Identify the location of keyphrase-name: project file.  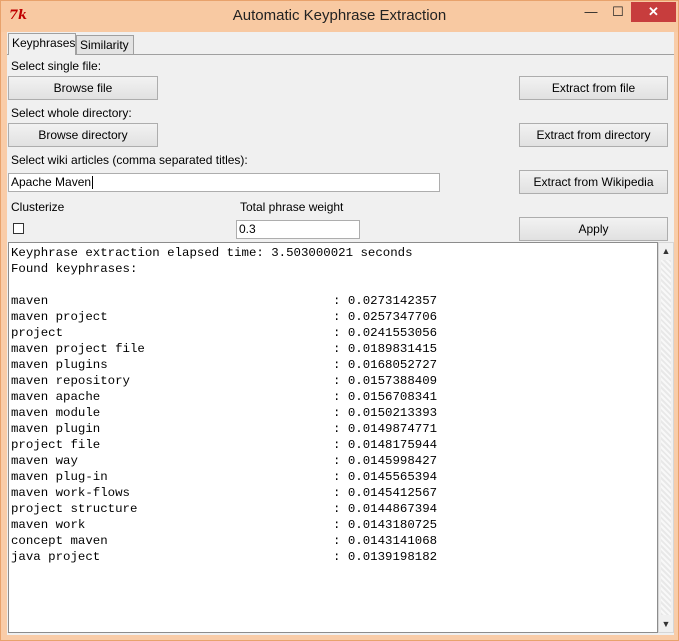
(56, 445).